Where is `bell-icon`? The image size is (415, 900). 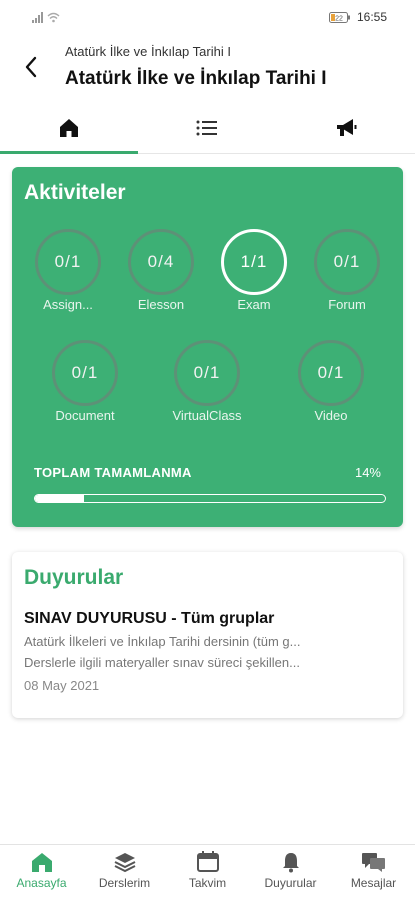
bell-icon is located at coordinates (290, 863).